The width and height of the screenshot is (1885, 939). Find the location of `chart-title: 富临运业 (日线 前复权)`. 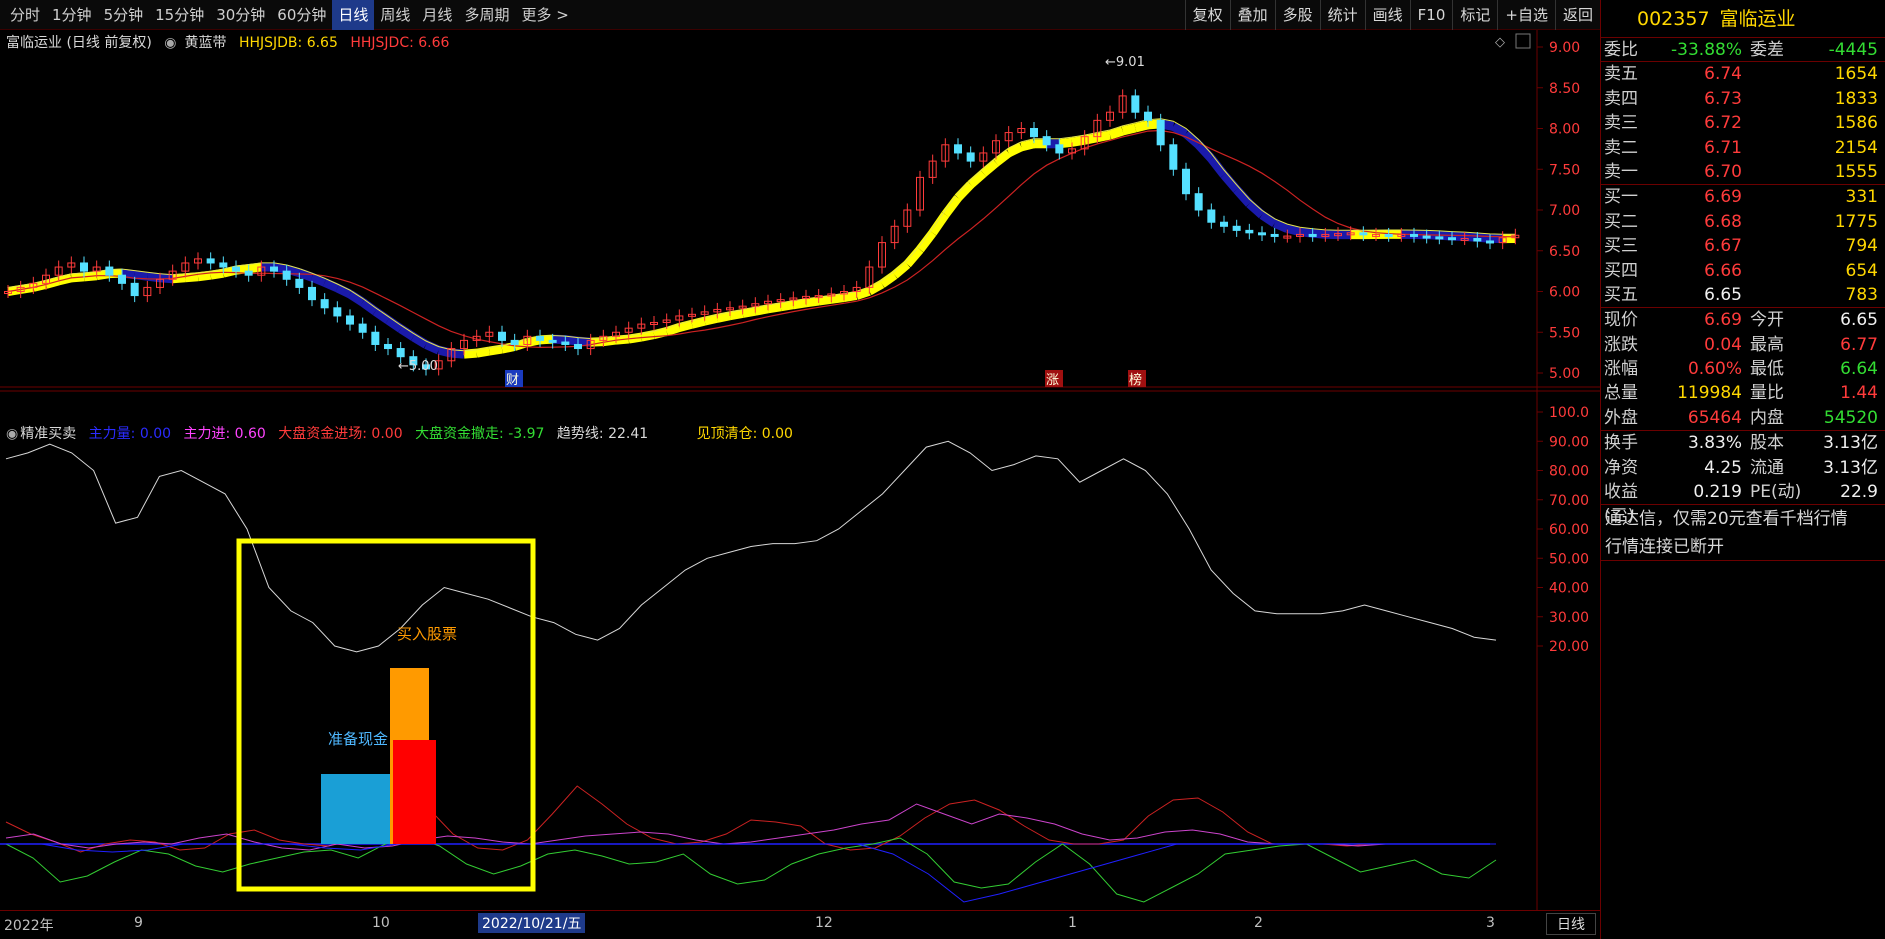

chart-title: 富临运业 (日线 前复权) is located at coordinates (79, 43).